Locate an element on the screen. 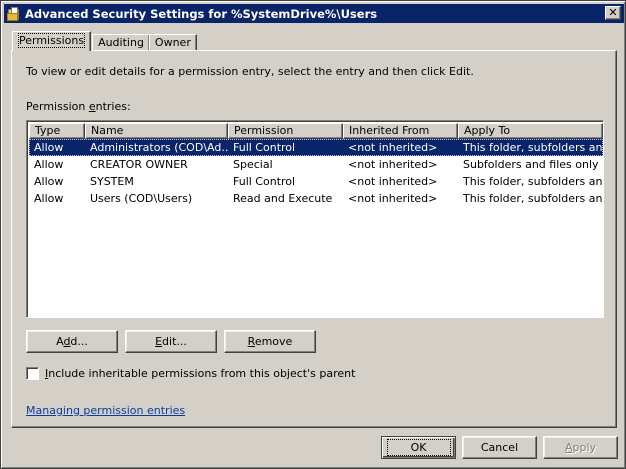 The width and height of the screenshot is (626, 469). column-header-apply-to: Apply To is located at coordinates (530, 131).